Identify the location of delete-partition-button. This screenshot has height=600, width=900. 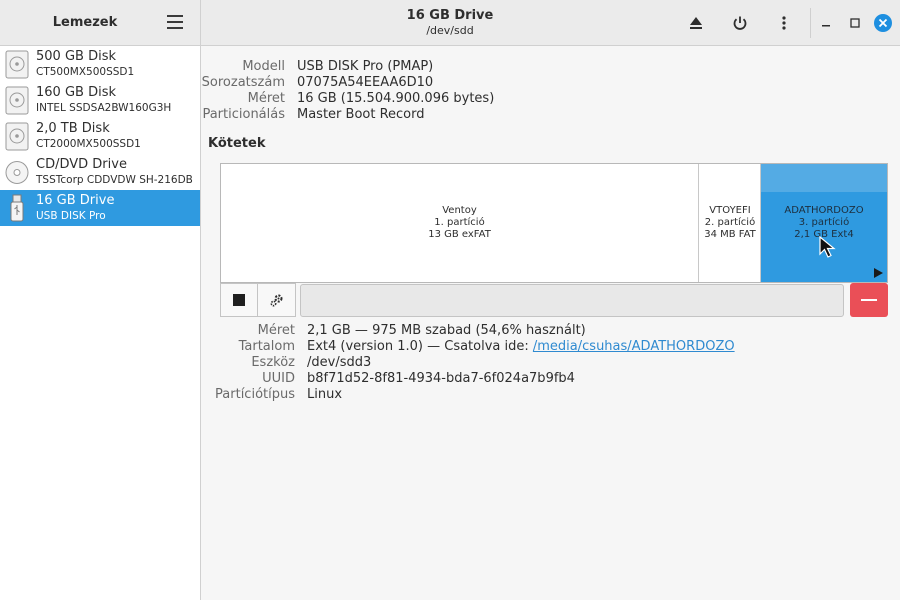
(869, 300).